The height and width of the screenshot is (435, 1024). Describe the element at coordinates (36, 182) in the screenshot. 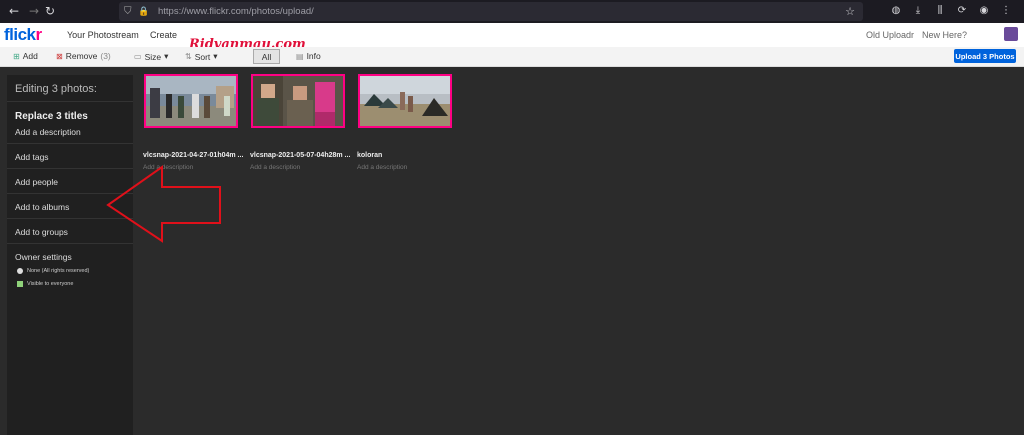

I see `add-people-field: Add people` at that location.